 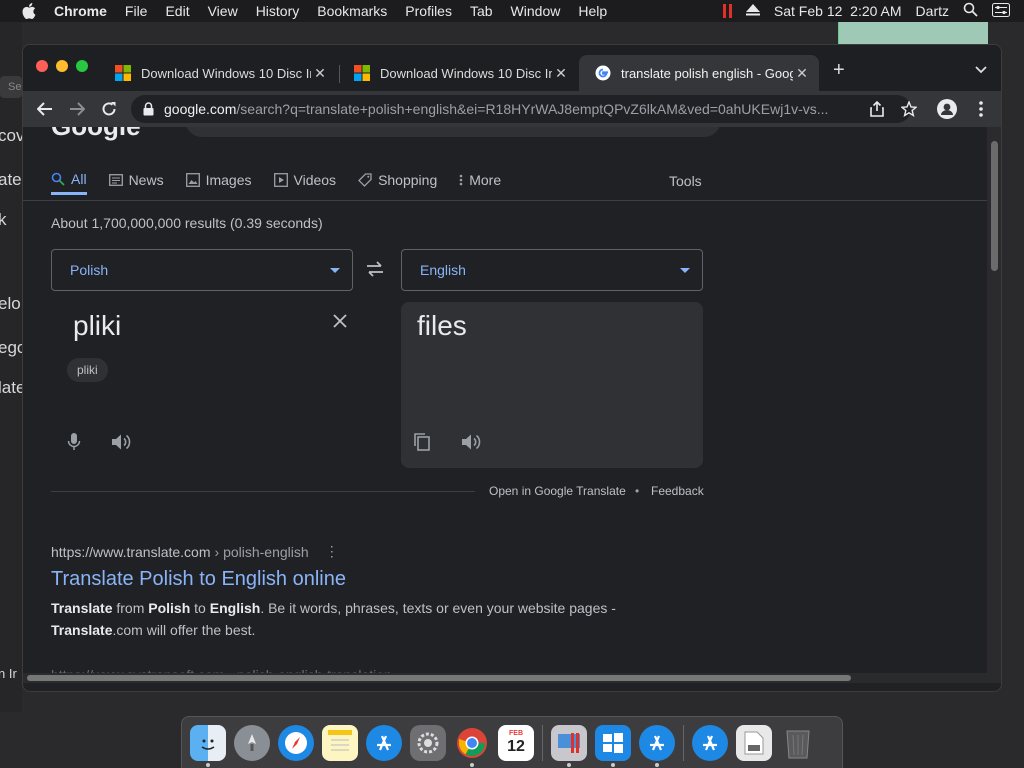 What do you see at coordinates (351, 579) in the screenshot?
I see `result-title-link: Translate Polish to English online` at bounding box center [351, 579].